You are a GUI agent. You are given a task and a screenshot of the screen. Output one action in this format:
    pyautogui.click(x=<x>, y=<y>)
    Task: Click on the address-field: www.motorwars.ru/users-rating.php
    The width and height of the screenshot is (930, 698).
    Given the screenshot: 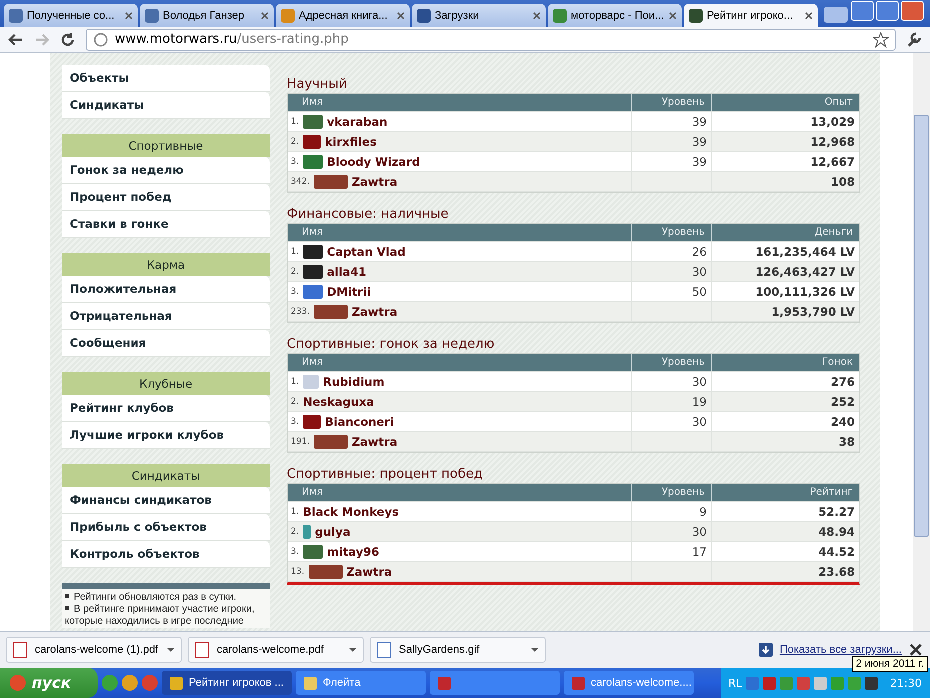 What is the action you would take?
    pyautogui.click(x=491, y=39)
    